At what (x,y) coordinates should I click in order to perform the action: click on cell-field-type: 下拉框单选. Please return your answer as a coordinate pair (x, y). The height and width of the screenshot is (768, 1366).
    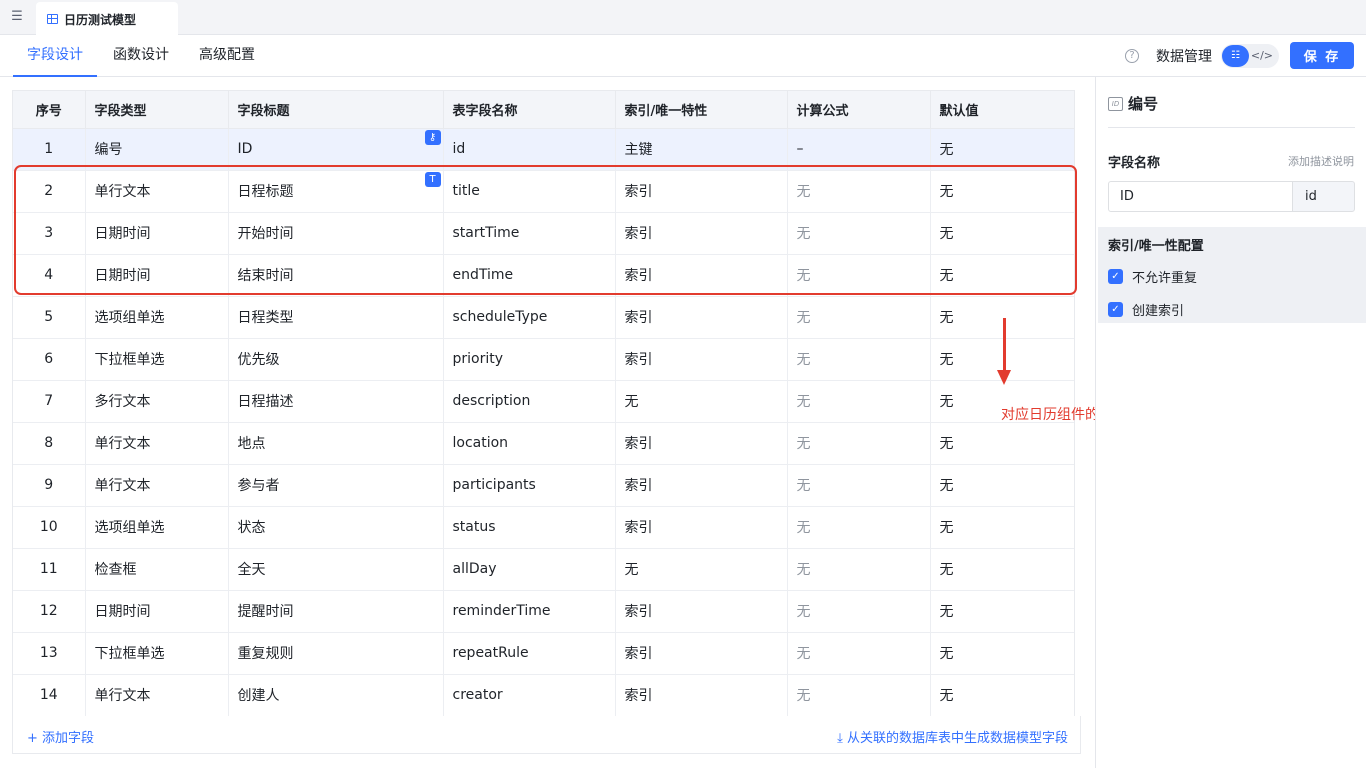
    Looking at the image, I should click on (157, 359).